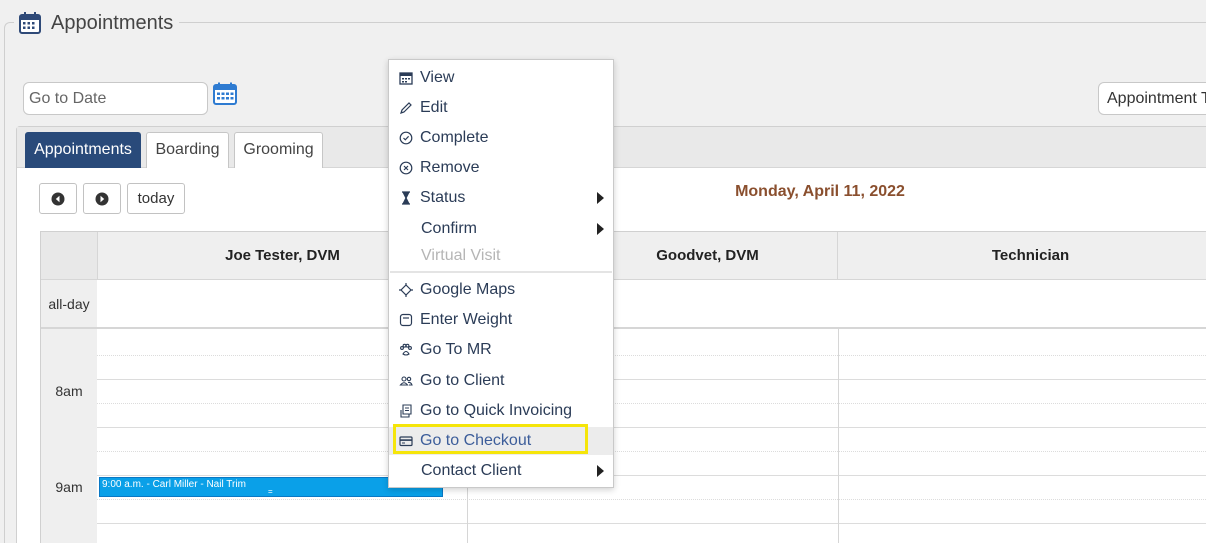 The height and width of the screenshot is (543, 1206). Describe the element at coordinates (454, 137) in the screenshot. I see `menu-item-label: Complete` at that location.